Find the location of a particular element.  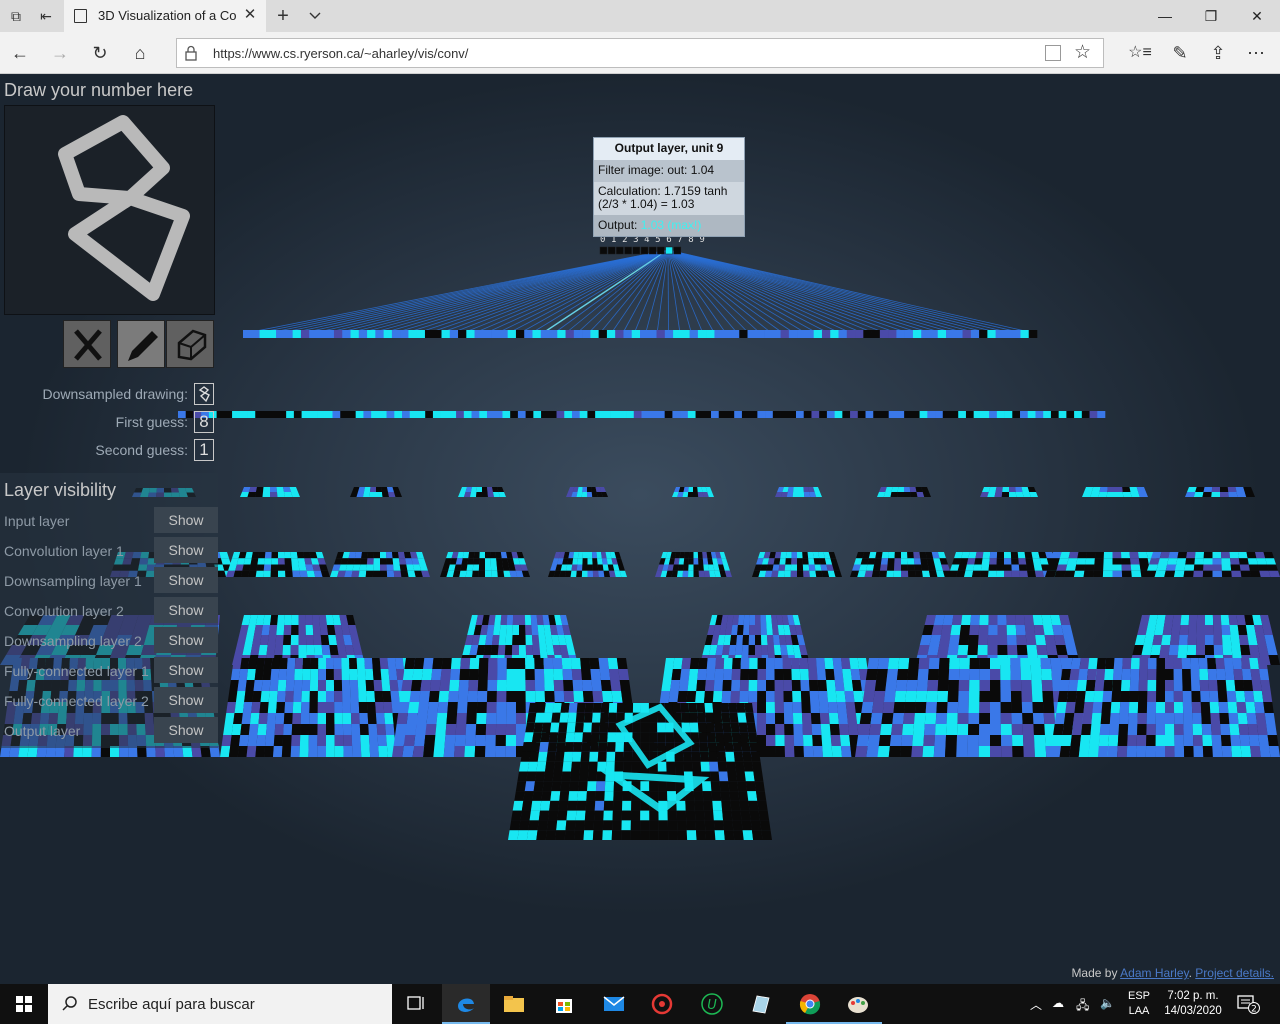

chevron-down-icon is located at coordinates (315, 16).